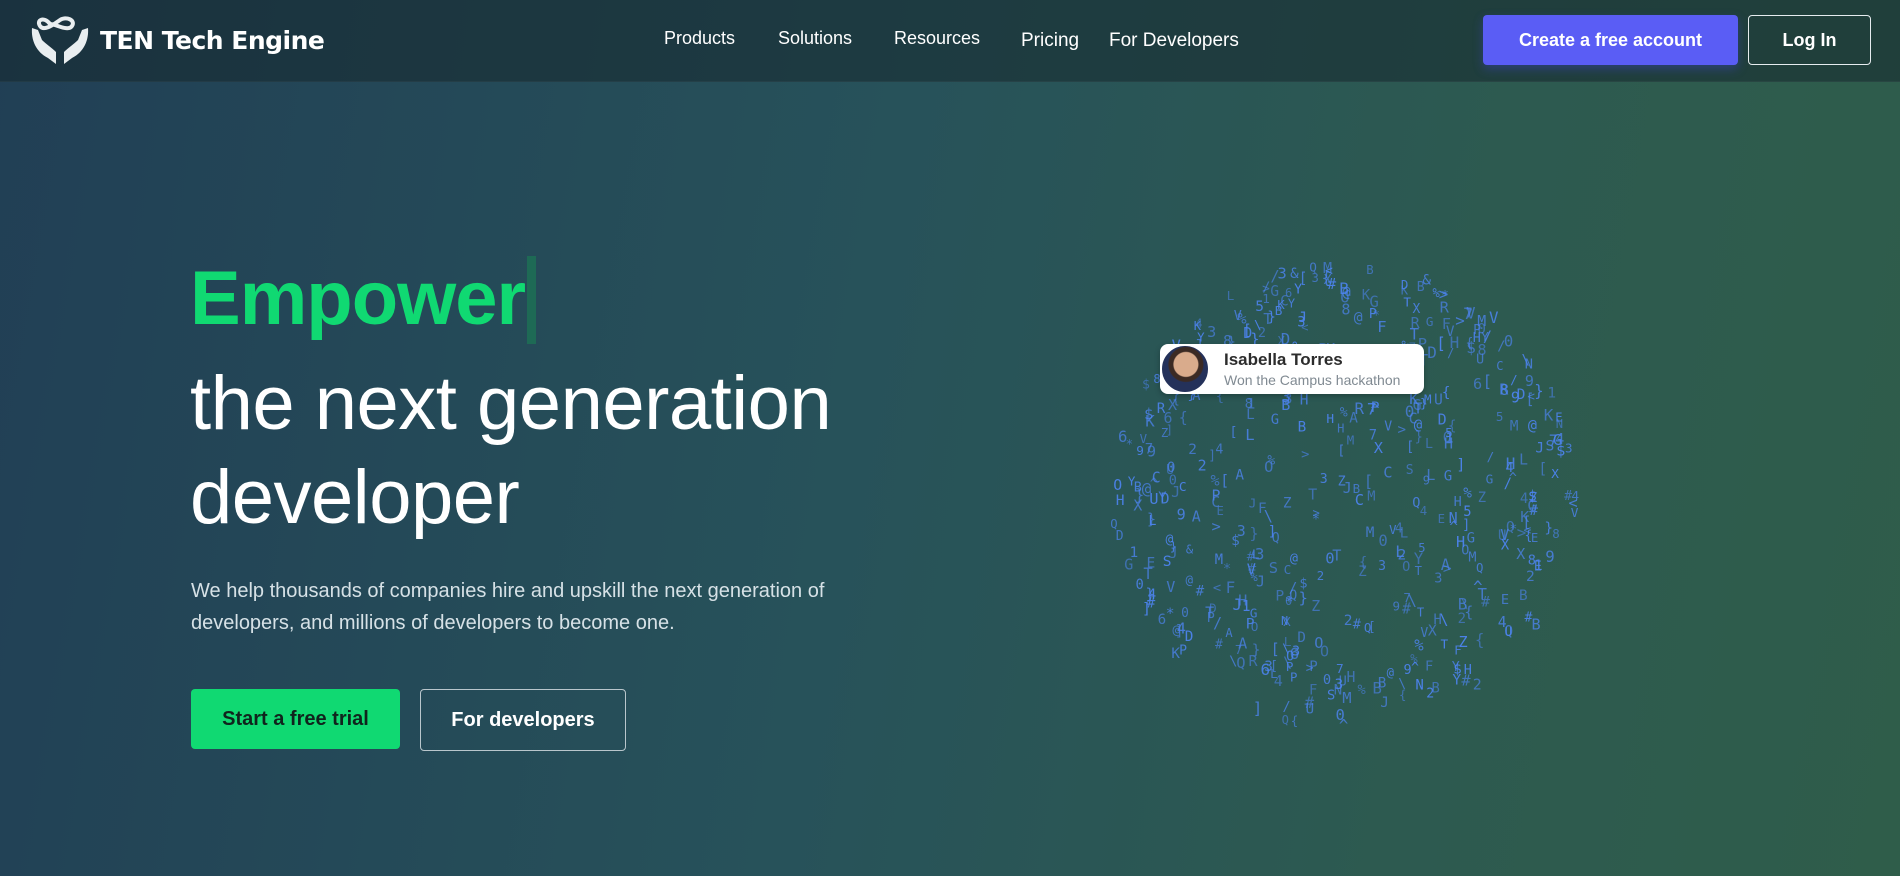 This screenshot has height=876, width=1900. What do you see at coordinates (1117, 485) in the screenshot?
I see `globe-glyph: O` at bounding box center [1117, 485].